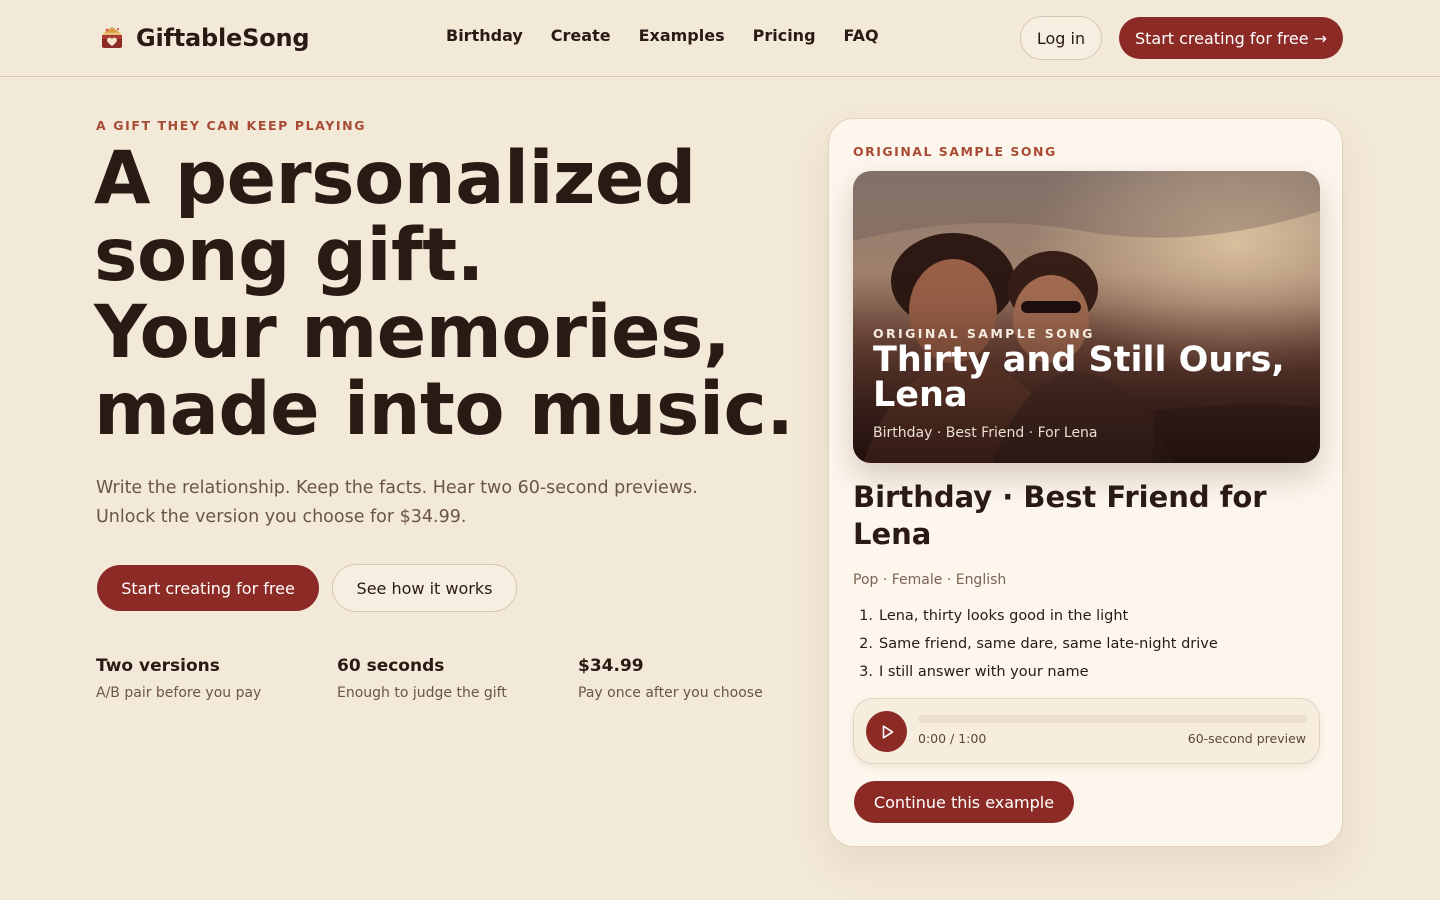  Describe the element at coordinates (231, 125) in the screenshot. I see `hero-eyebrow: A GIFT THEY CAN KEEP PLAYING` at that location.